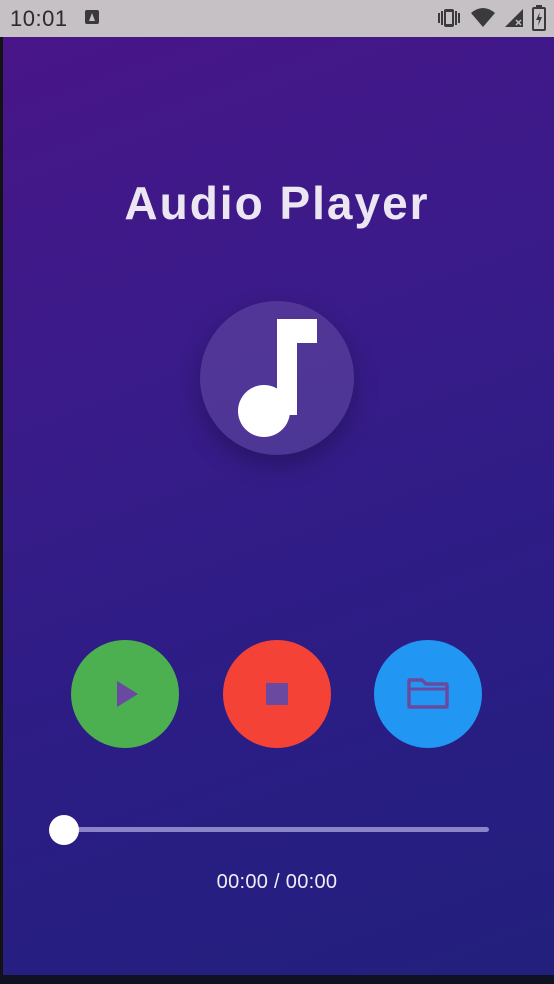  I want to click on play-button, so click(125, 694).